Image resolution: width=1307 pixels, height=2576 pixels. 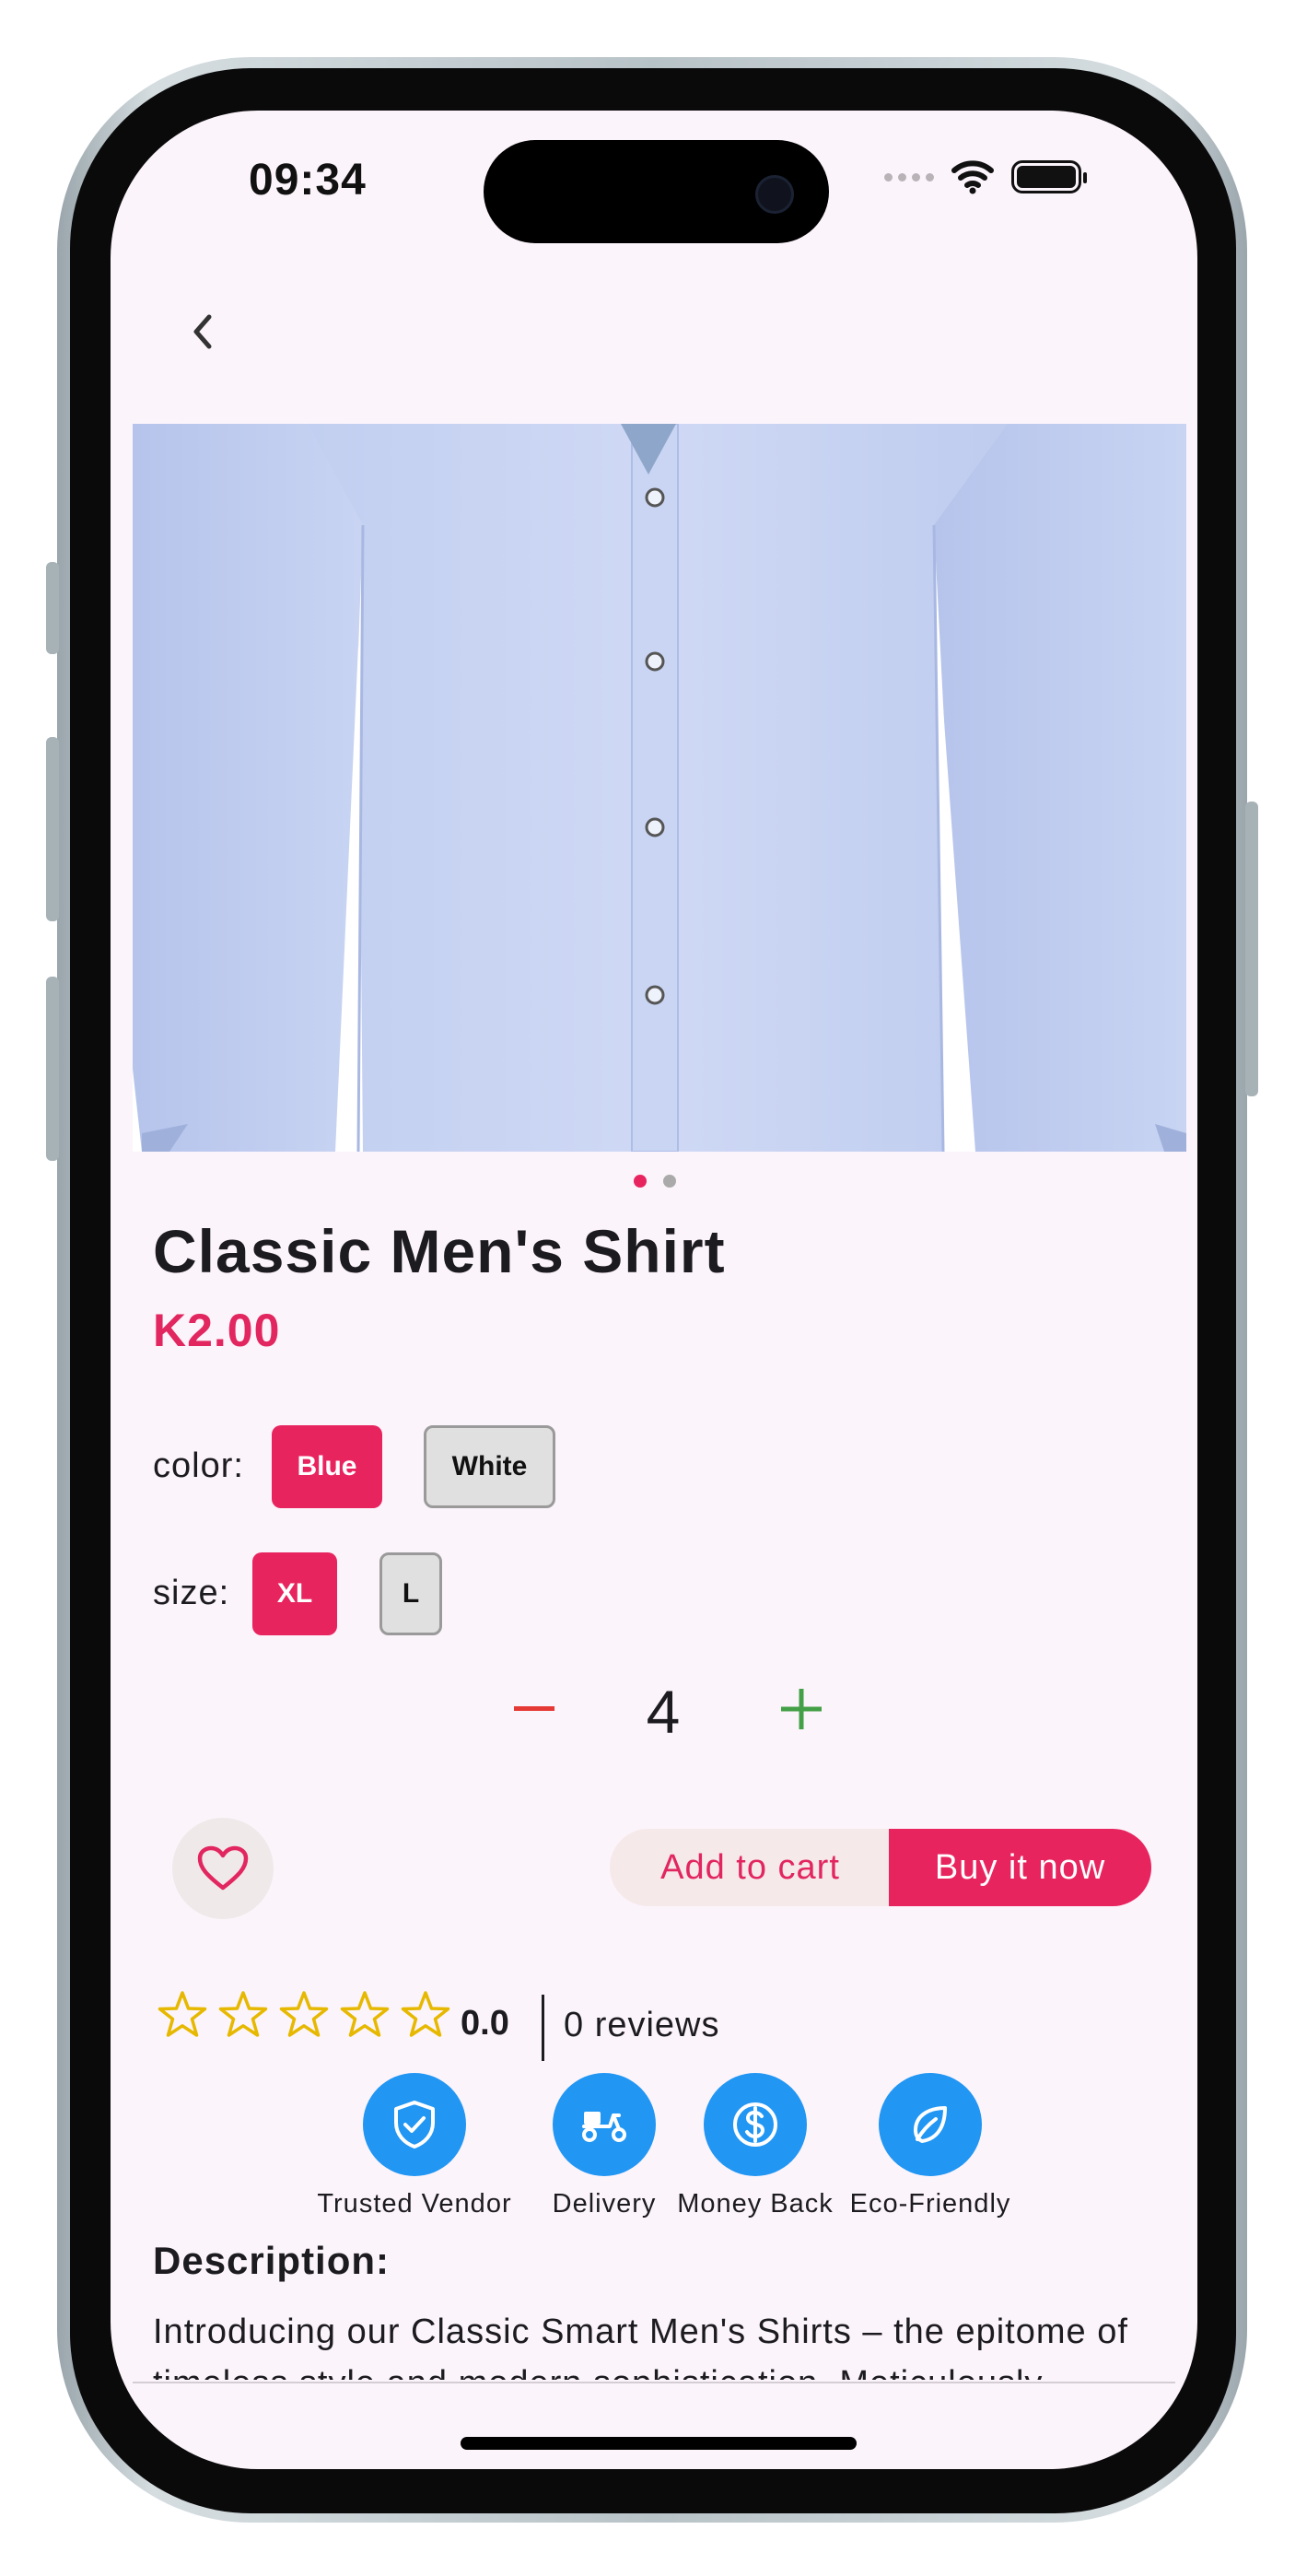 I want to click on feature-money-back: Money Back, so click(x=756, y=2146).